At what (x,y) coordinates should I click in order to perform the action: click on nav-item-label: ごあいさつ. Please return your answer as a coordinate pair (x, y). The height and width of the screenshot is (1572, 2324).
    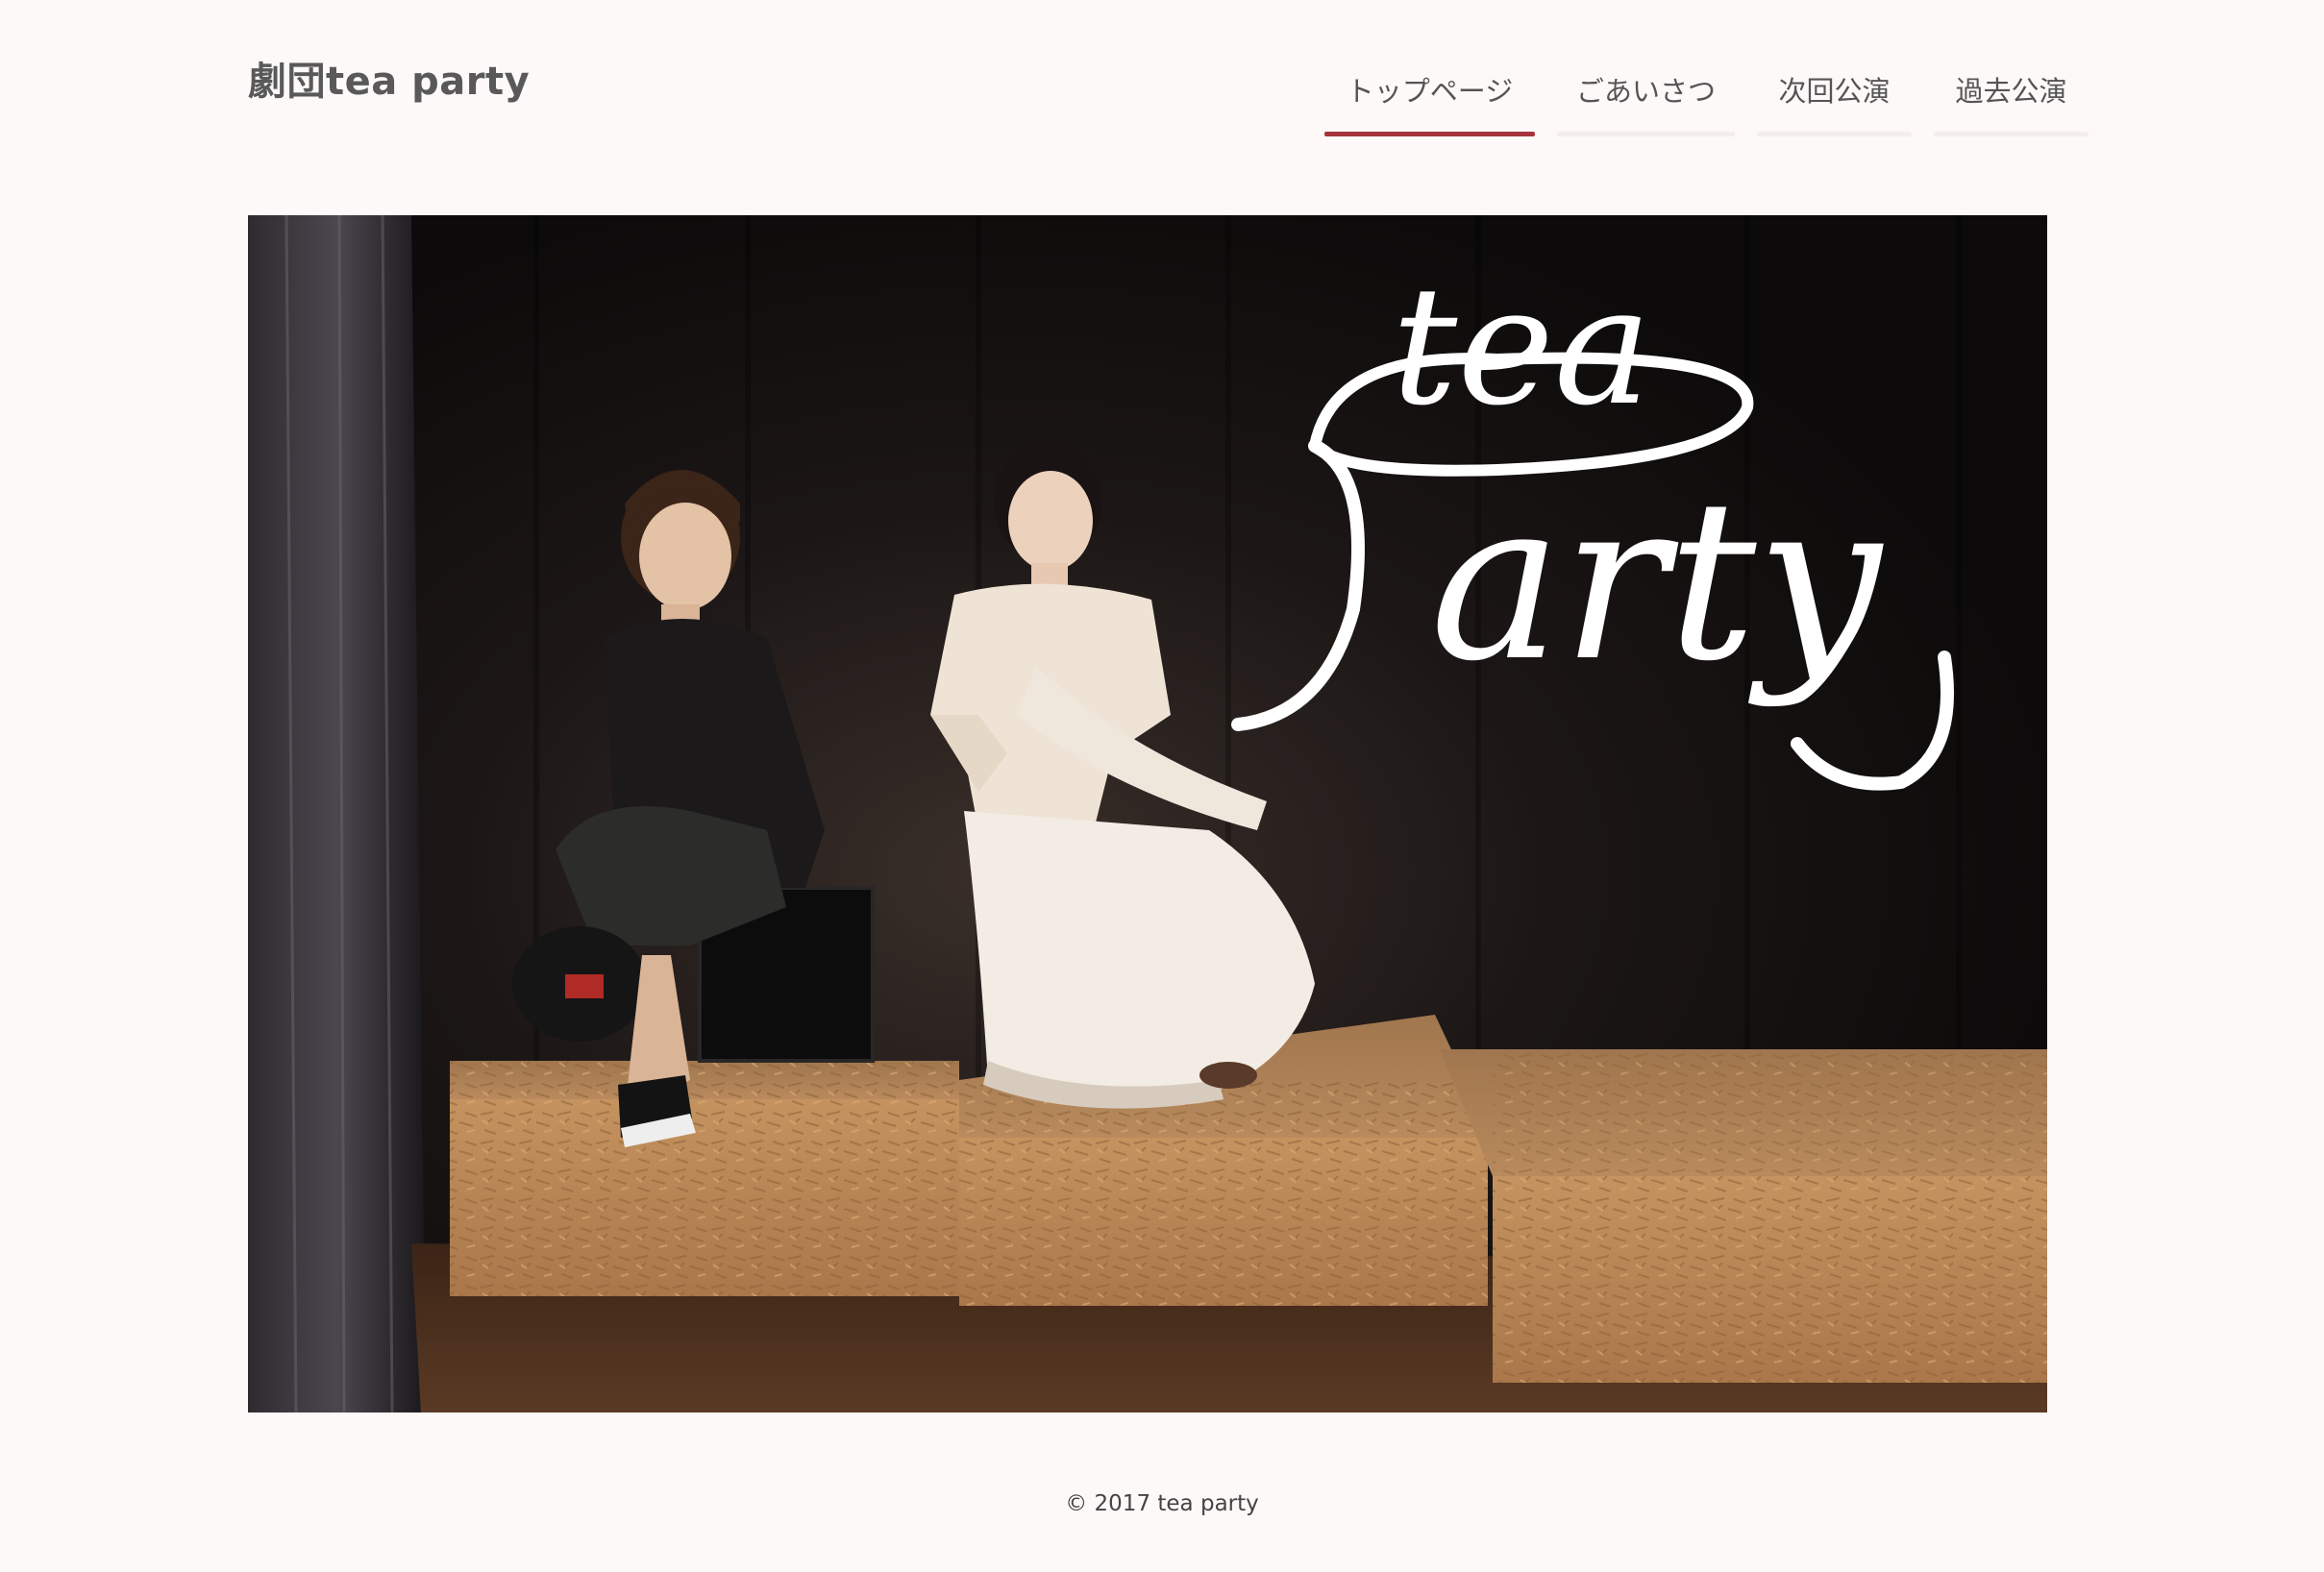
    Looking at the image, I should click on (1645, 91).